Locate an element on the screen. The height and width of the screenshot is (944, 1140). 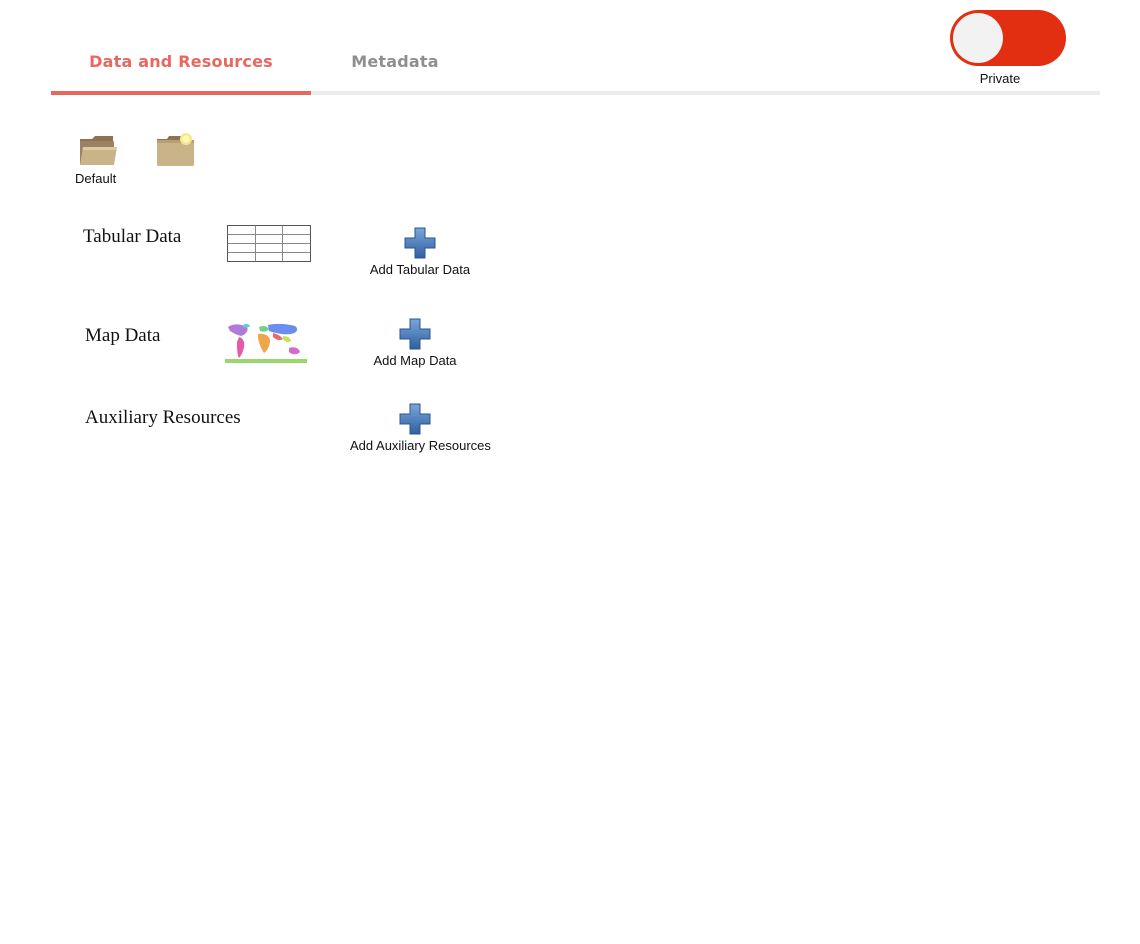
add-map-data-button: Add Map Data is located at coordinates (415, 342).